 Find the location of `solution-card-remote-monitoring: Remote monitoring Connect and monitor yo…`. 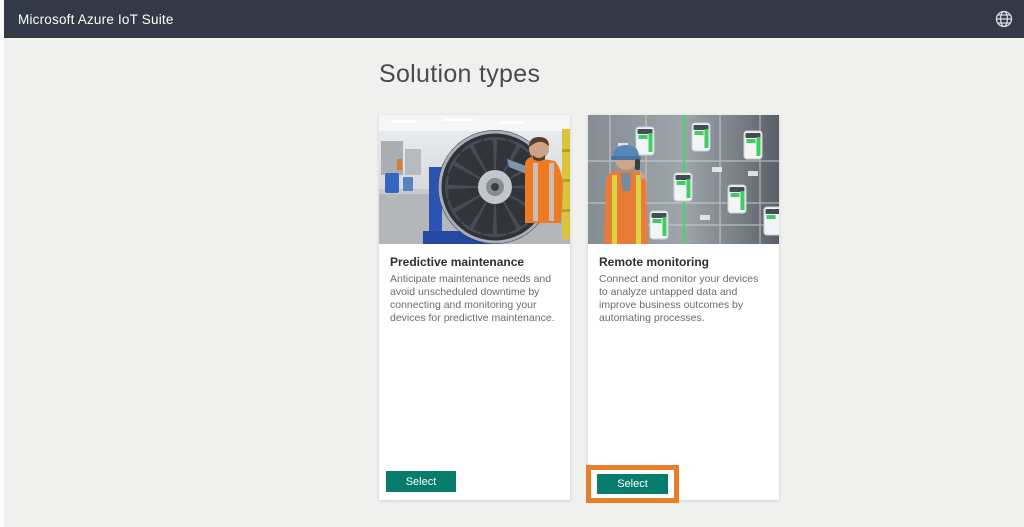

solution-card-remote-monitoring: Remote monitoring Connect and monitor yo… is located at coordinates (682, 309).